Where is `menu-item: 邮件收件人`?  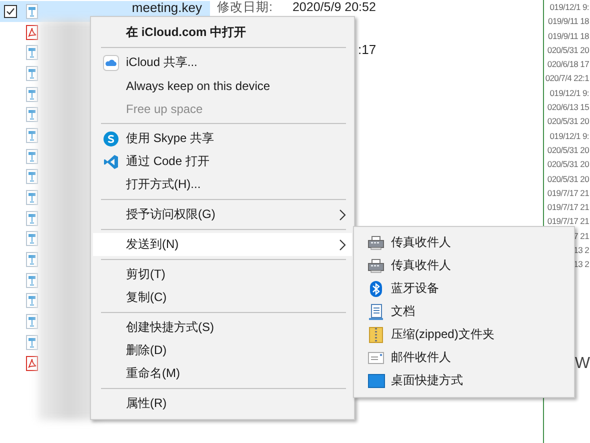
menu-item: 邮件收件人 is located at coordinates (464, 357).